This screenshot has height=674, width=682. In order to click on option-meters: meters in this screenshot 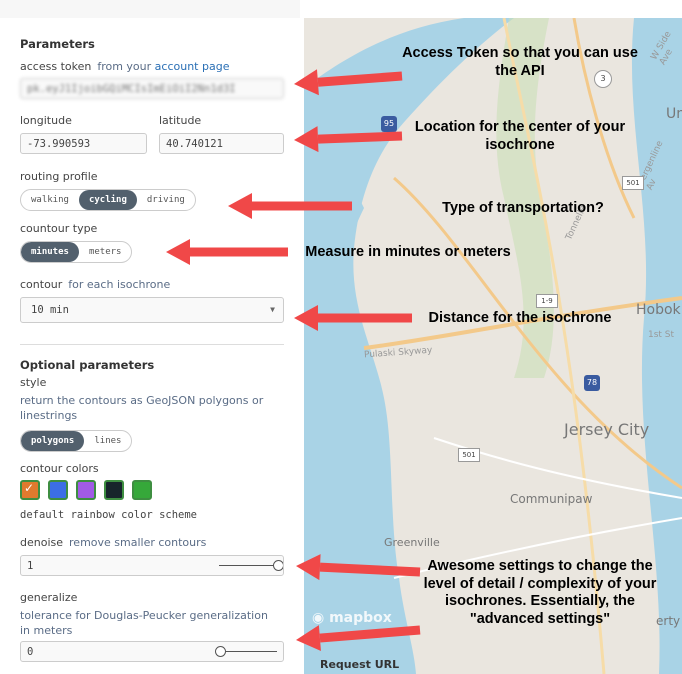, I will do `click(105, 252)`.